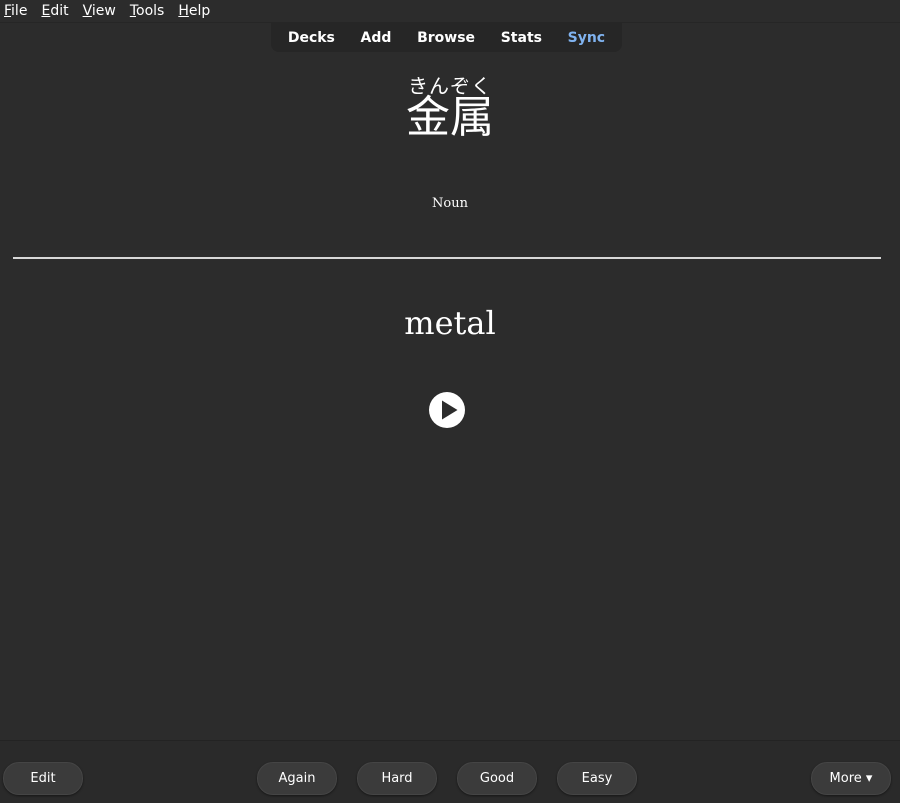 This screenshot has height=803, width=900. I want to click on top-toolbar: Decks Add Browse Stats Sync, so click(446, 37).